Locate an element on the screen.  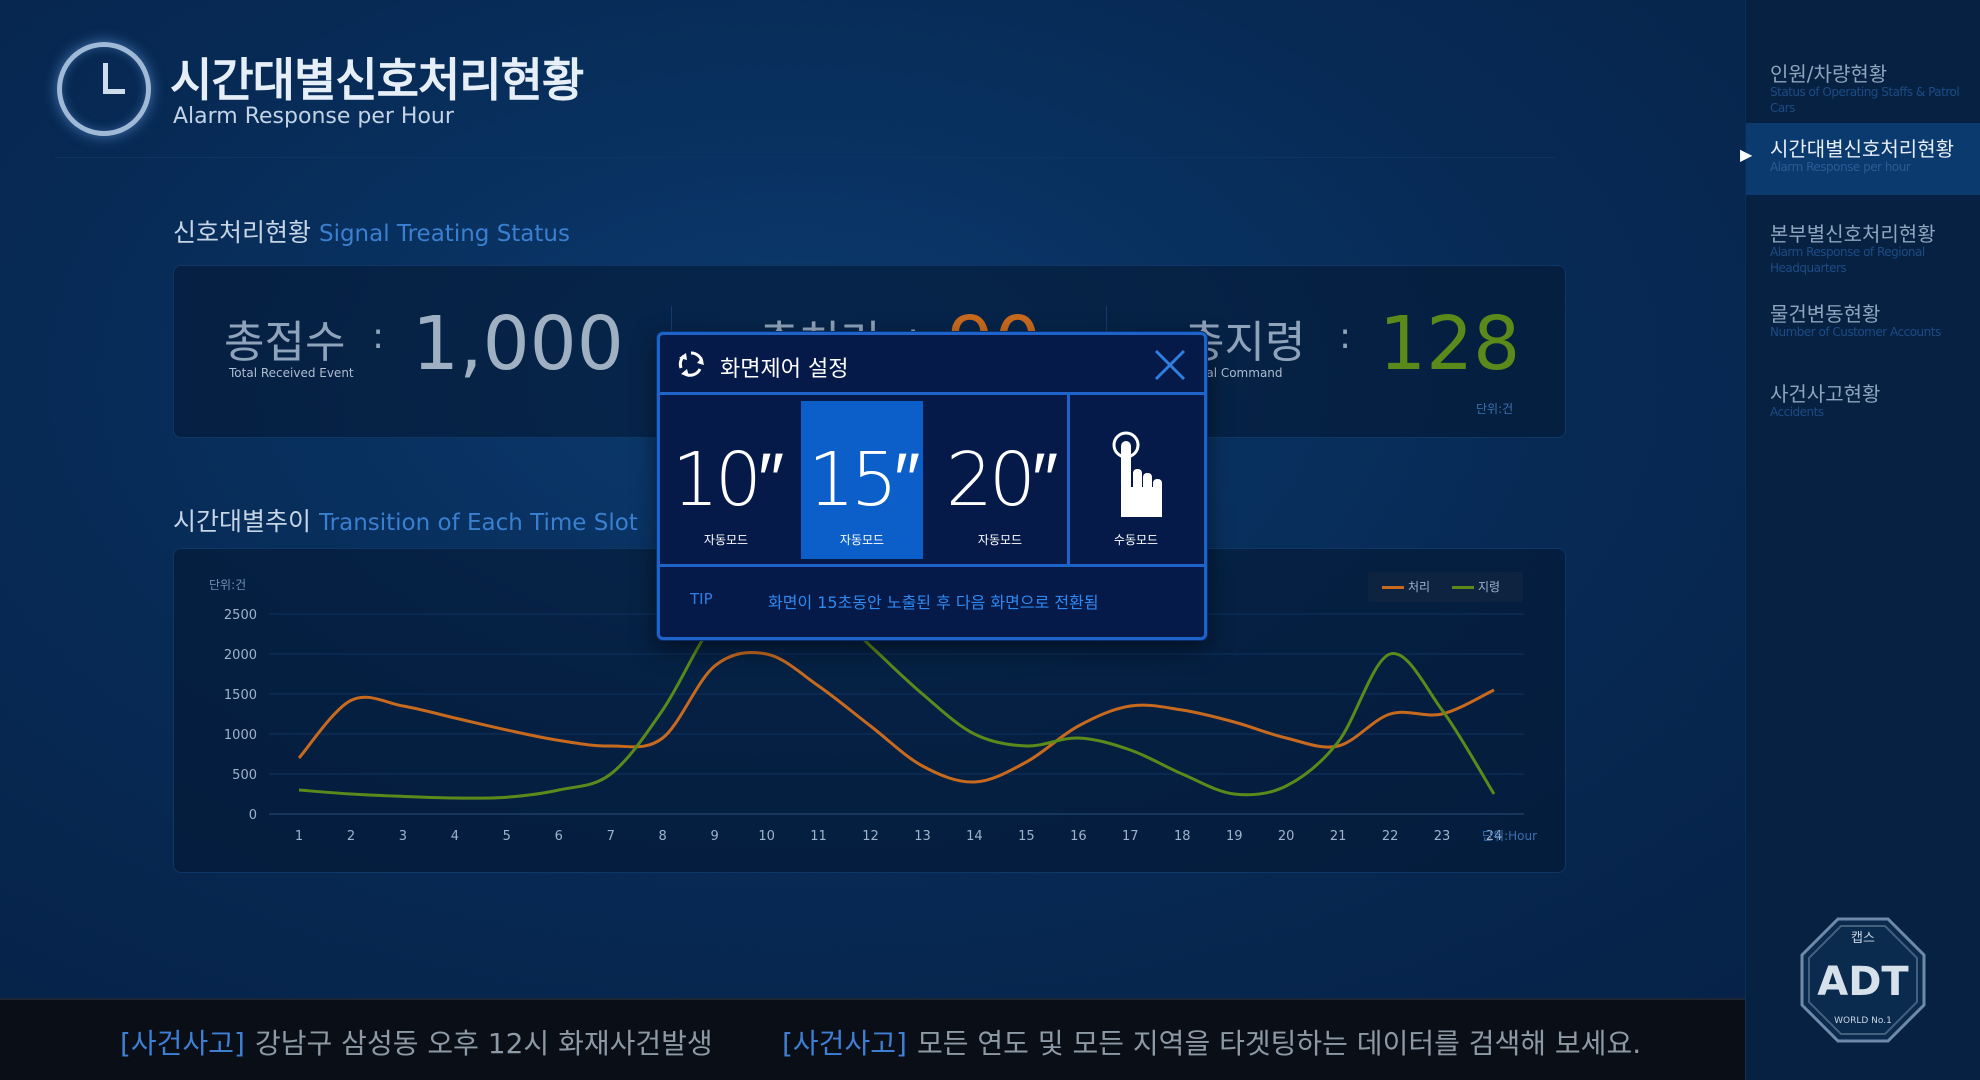
sidebar-item-label: 인원/차량현황 is located at coordinates (1829, 74).